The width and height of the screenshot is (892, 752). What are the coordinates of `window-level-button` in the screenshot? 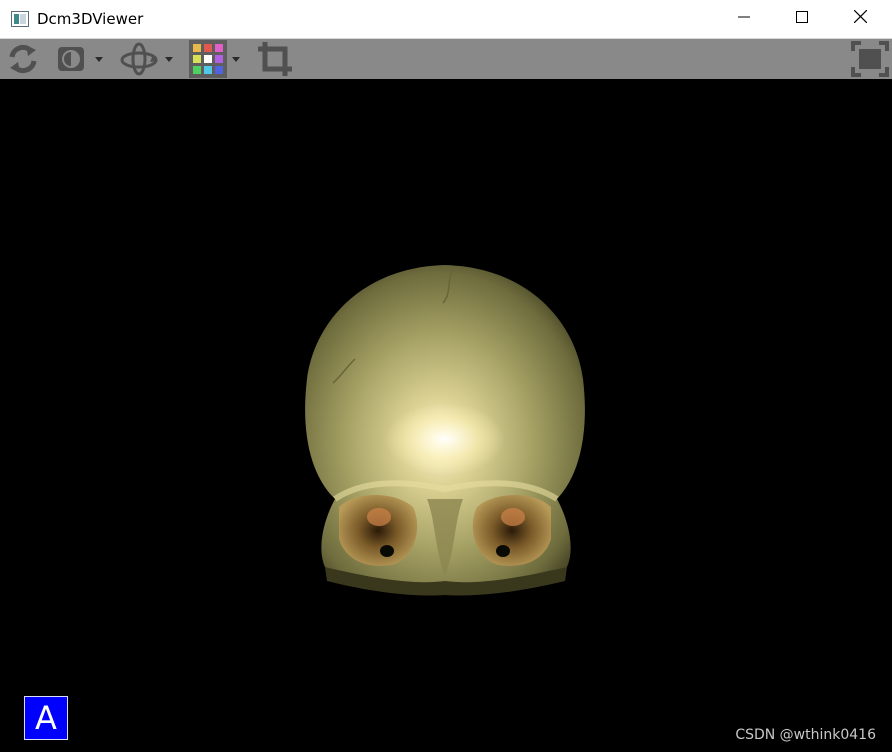 It's located at (81, 59).